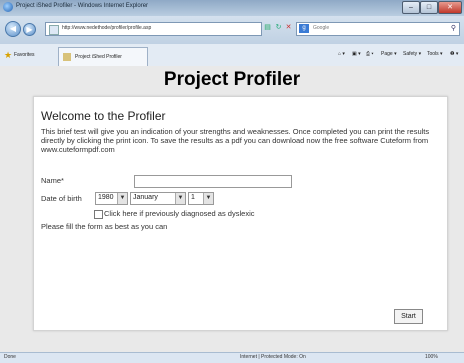 The width and height of the screenshot is (464, 363). What do you see at coordinates (429, 7) in the screenshot?
I see `maximize-button: □` at bounding box center [429, 7].